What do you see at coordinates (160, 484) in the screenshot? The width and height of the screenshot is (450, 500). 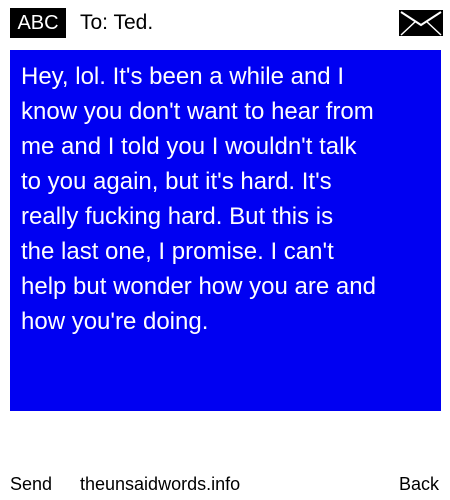 I see `site-credit-label: theunsaidwords.info` at bounding box center [160, 484].